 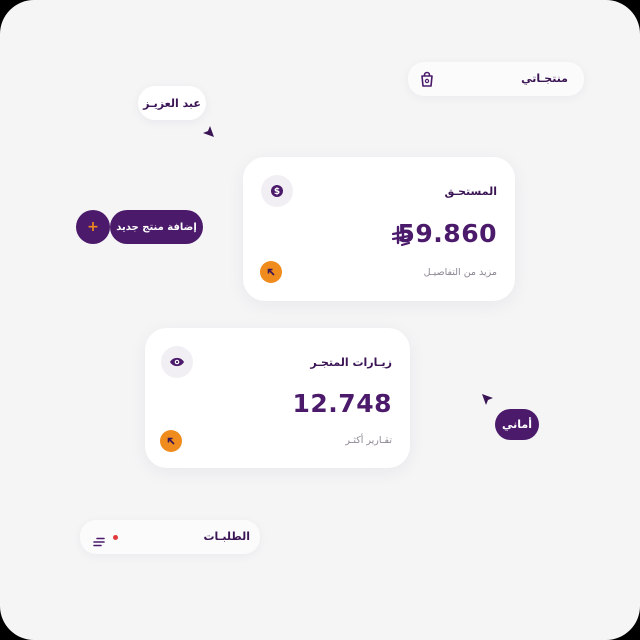 I want to click on due-amount-card: $ المستحـق 59.860 مزيد من التفاصيـل, so click(x=379, y=229).